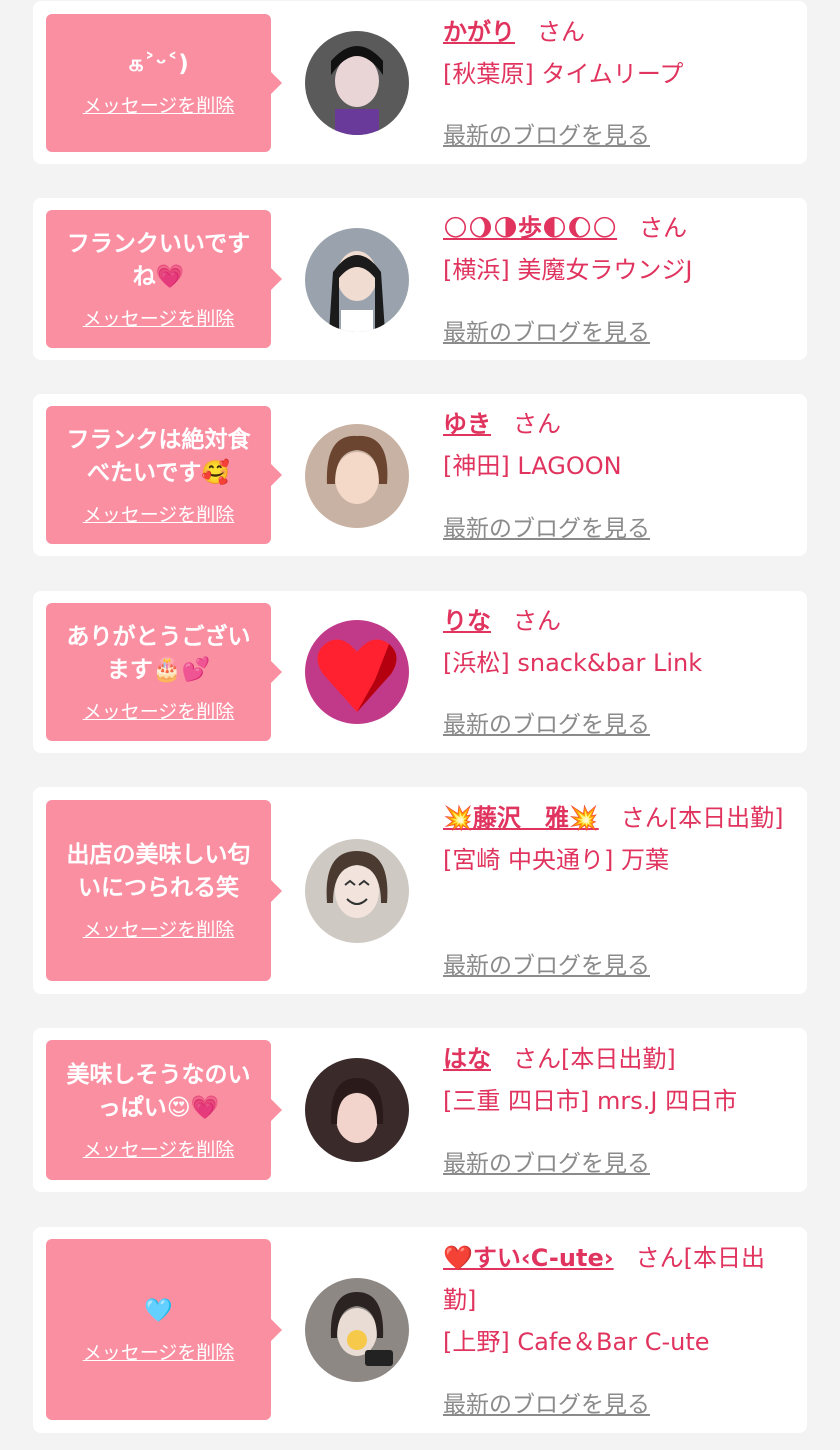 This screenshot has height=1450, width=840. I want to click on message-bubble: 出店の美味しい匂いにつられる笑 メッセージを削除, so click(164, 890).